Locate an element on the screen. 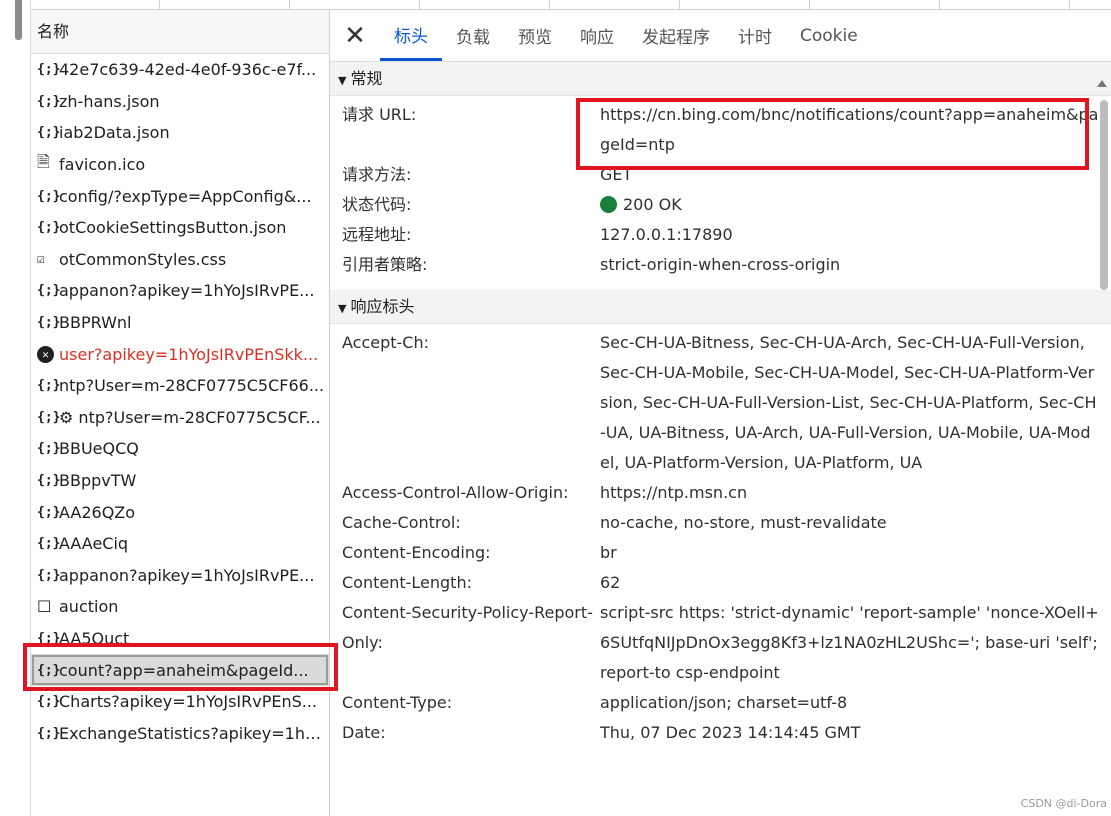  request-row: {;} otCookieSettingsButton.json is located at coordinates (180, 228).